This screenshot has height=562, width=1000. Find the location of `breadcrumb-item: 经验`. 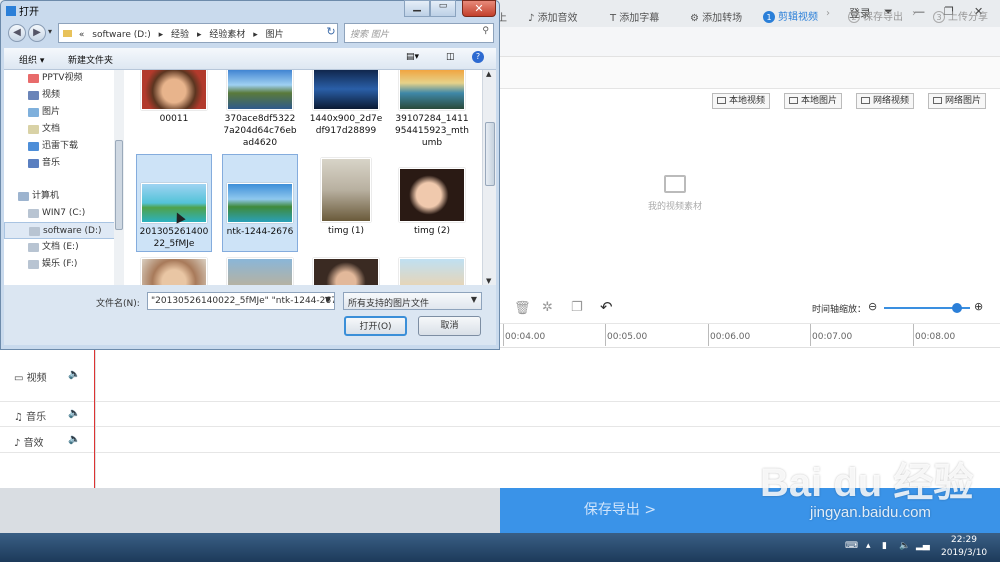

breadcrumb-item: 经验 is located at coordinates (180, 35).